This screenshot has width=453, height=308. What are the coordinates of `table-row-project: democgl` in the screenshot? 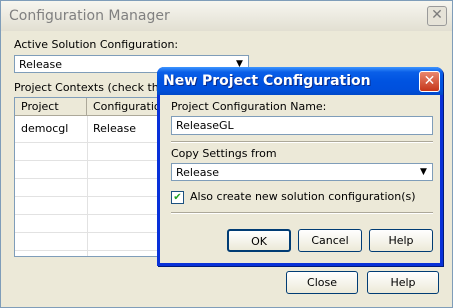 It's located at (51, 129).